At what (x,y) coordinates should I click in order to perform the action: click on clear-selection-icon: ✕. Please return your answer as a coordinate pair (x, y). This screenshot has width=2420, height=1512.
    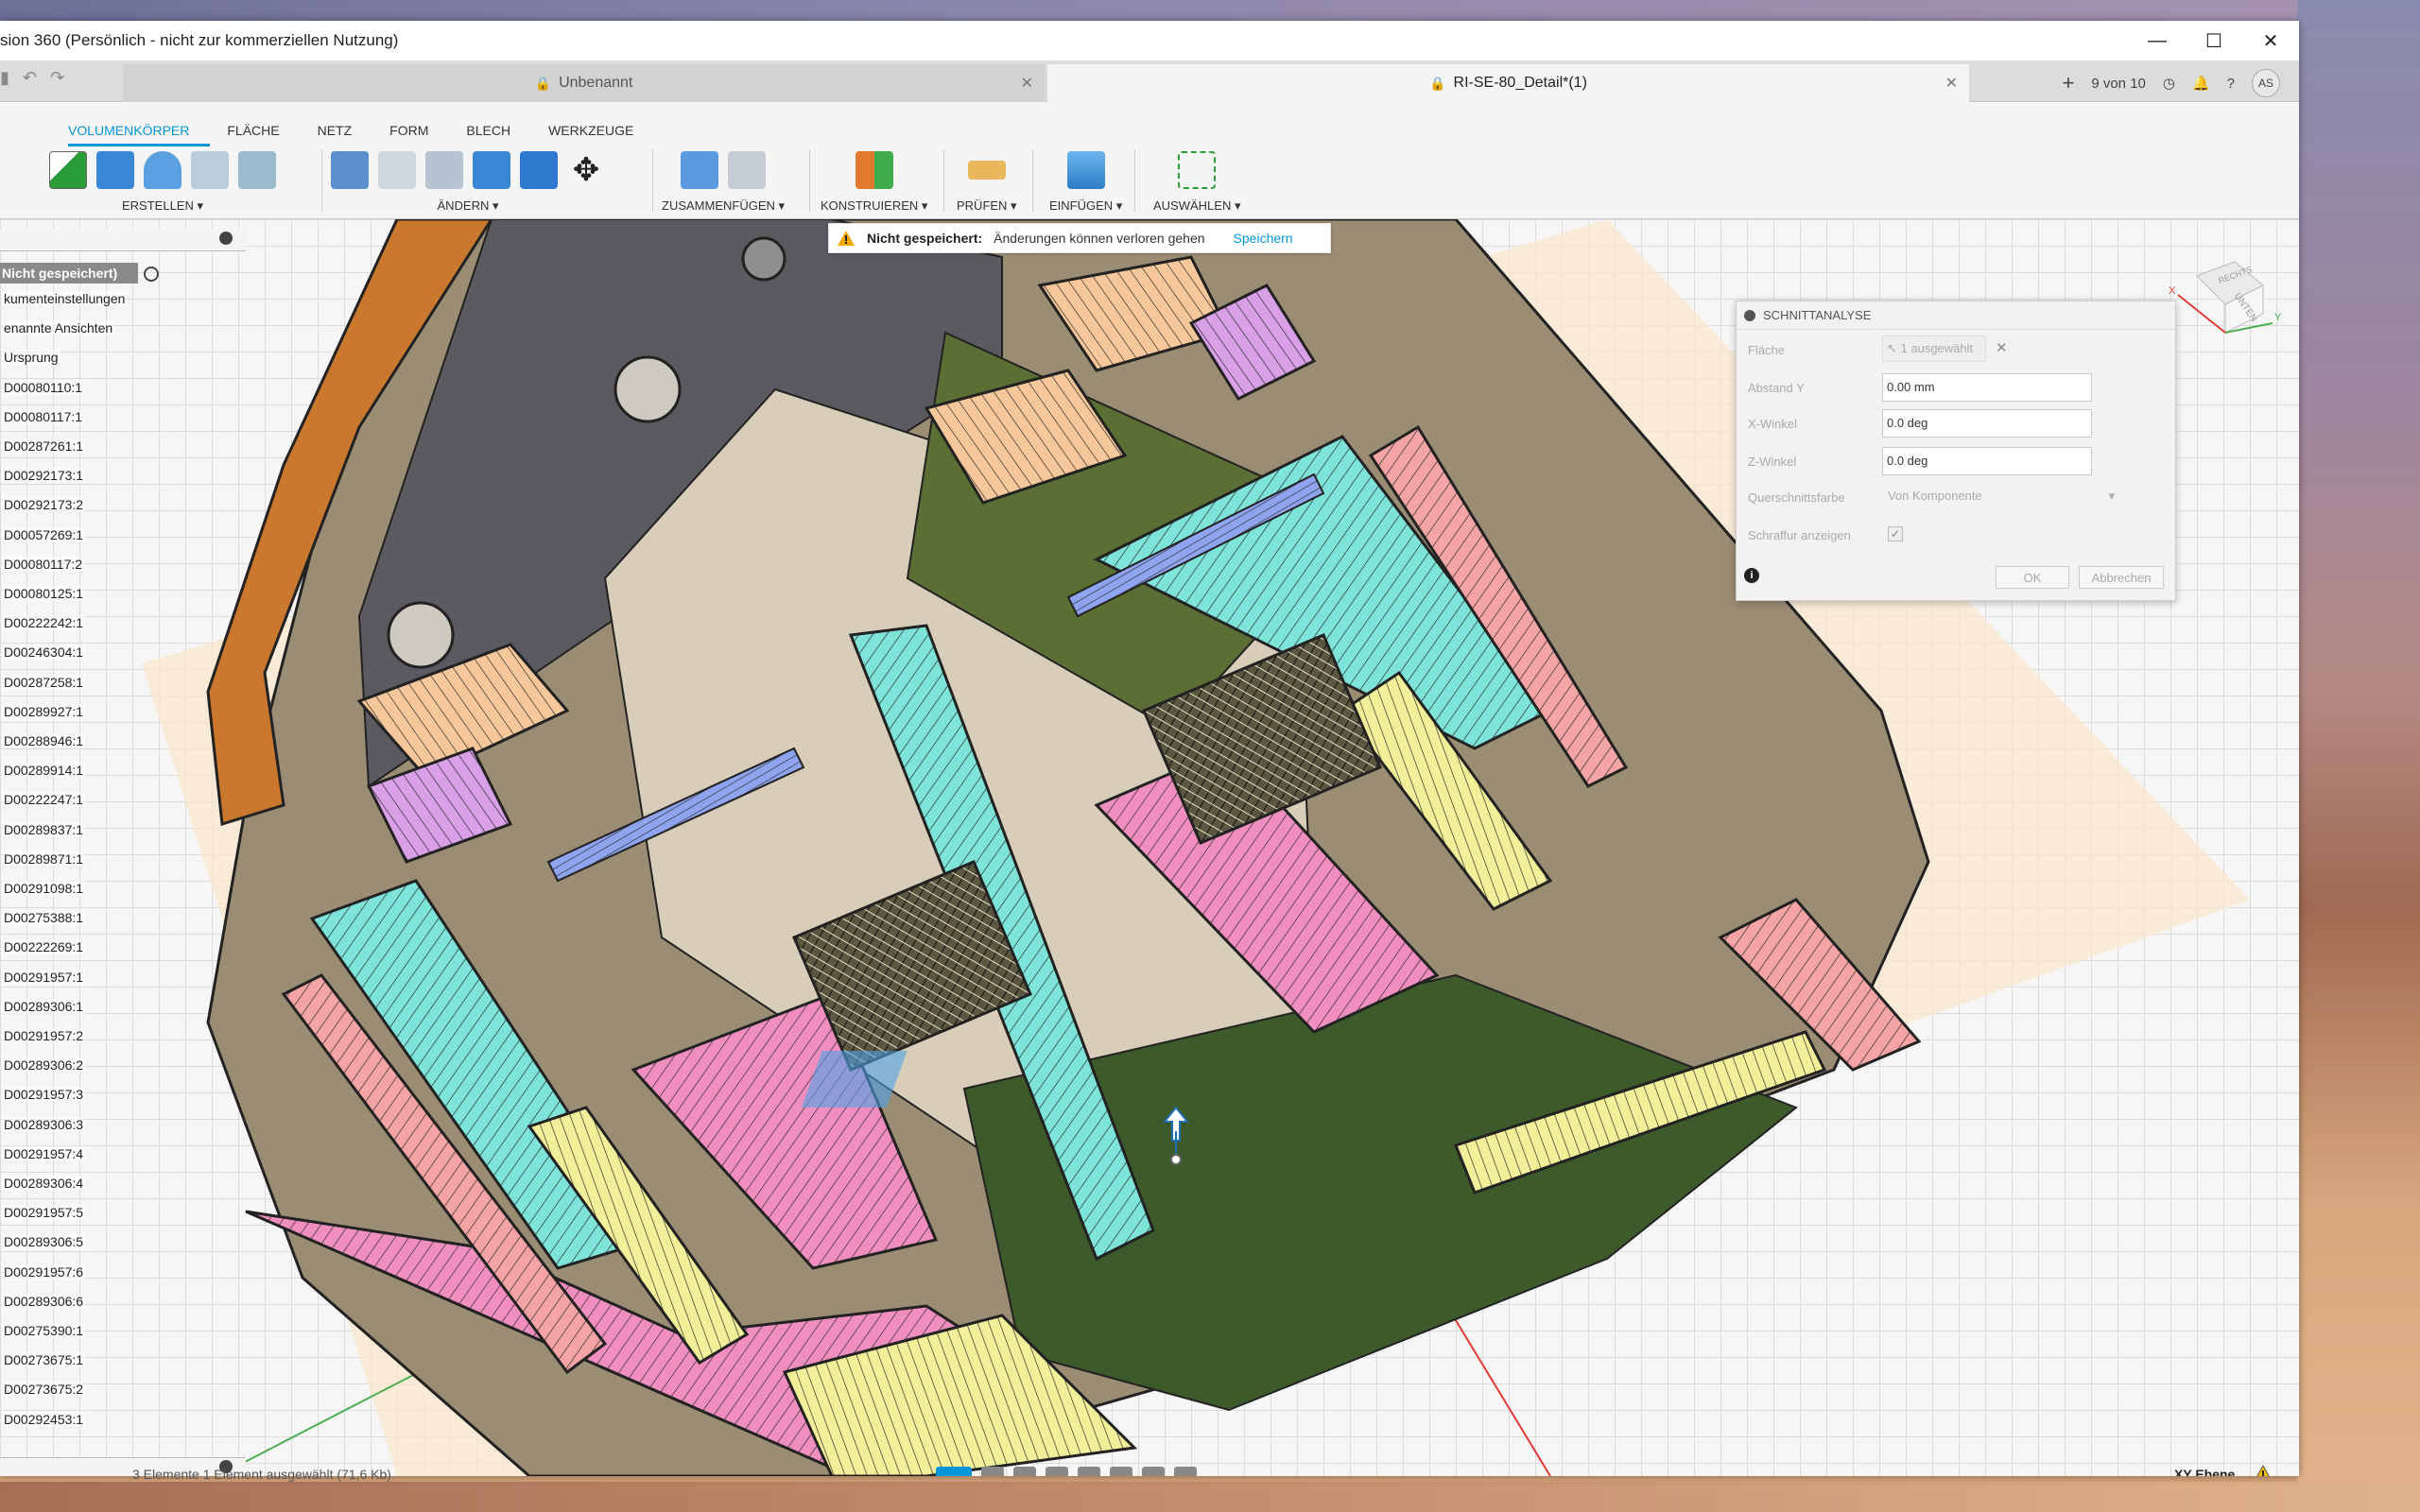
    Looking at the image, I should click on (2002, 347).